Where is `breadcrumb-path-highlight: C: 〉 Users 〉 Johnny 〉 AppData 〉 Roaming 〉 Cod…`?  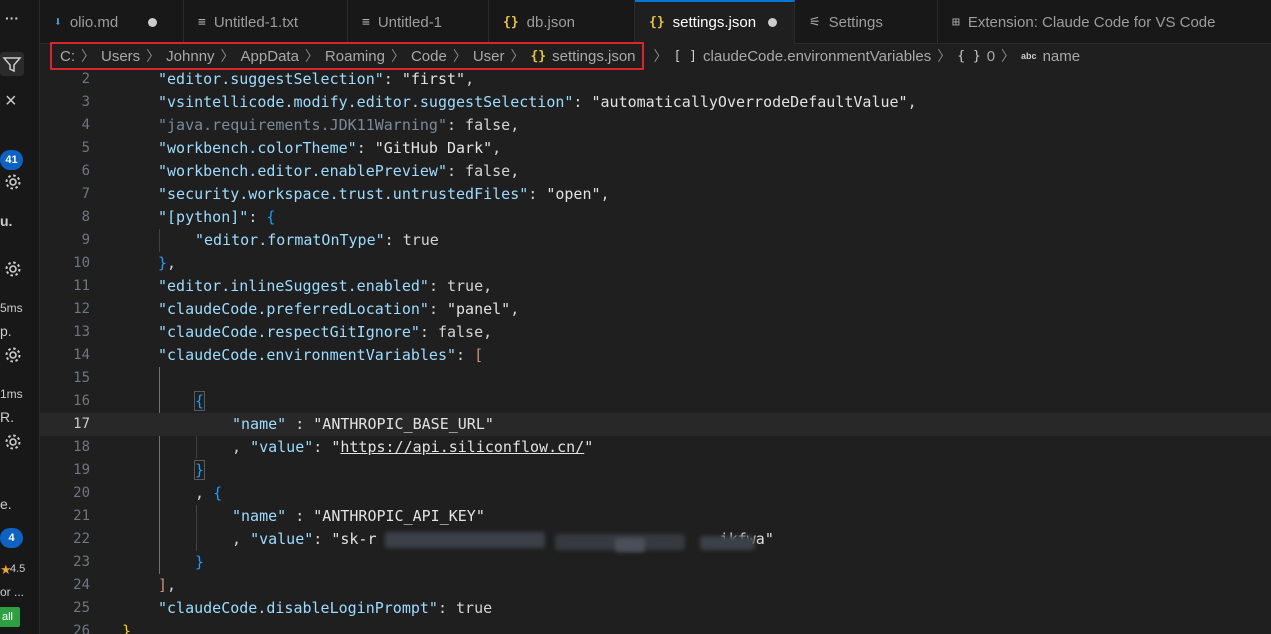
breadcrumb-path-highlight: C: 〉 Users 〉 Johnny 〉 AppData 〉 Roaming 〉 Cod… is located at coordinates (347, 56).